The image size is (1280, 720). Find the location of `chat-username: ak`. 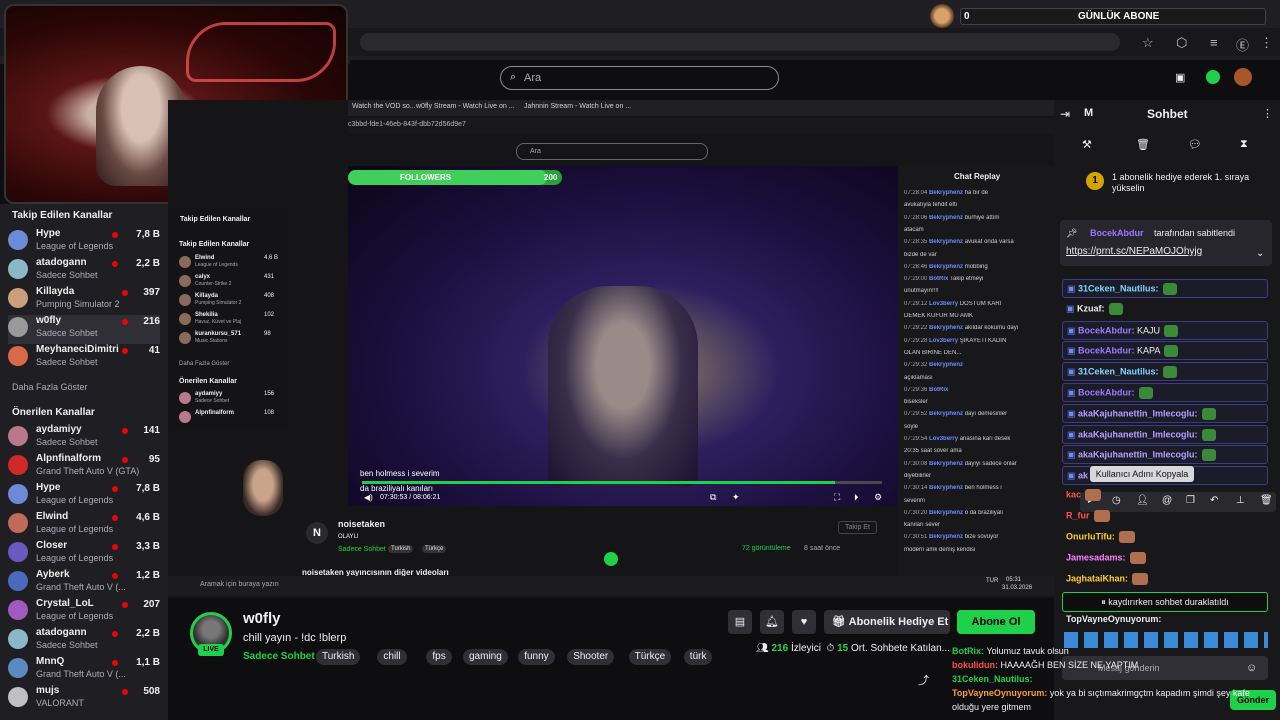

chat-username: ak is located at coordinates (1083, 476).